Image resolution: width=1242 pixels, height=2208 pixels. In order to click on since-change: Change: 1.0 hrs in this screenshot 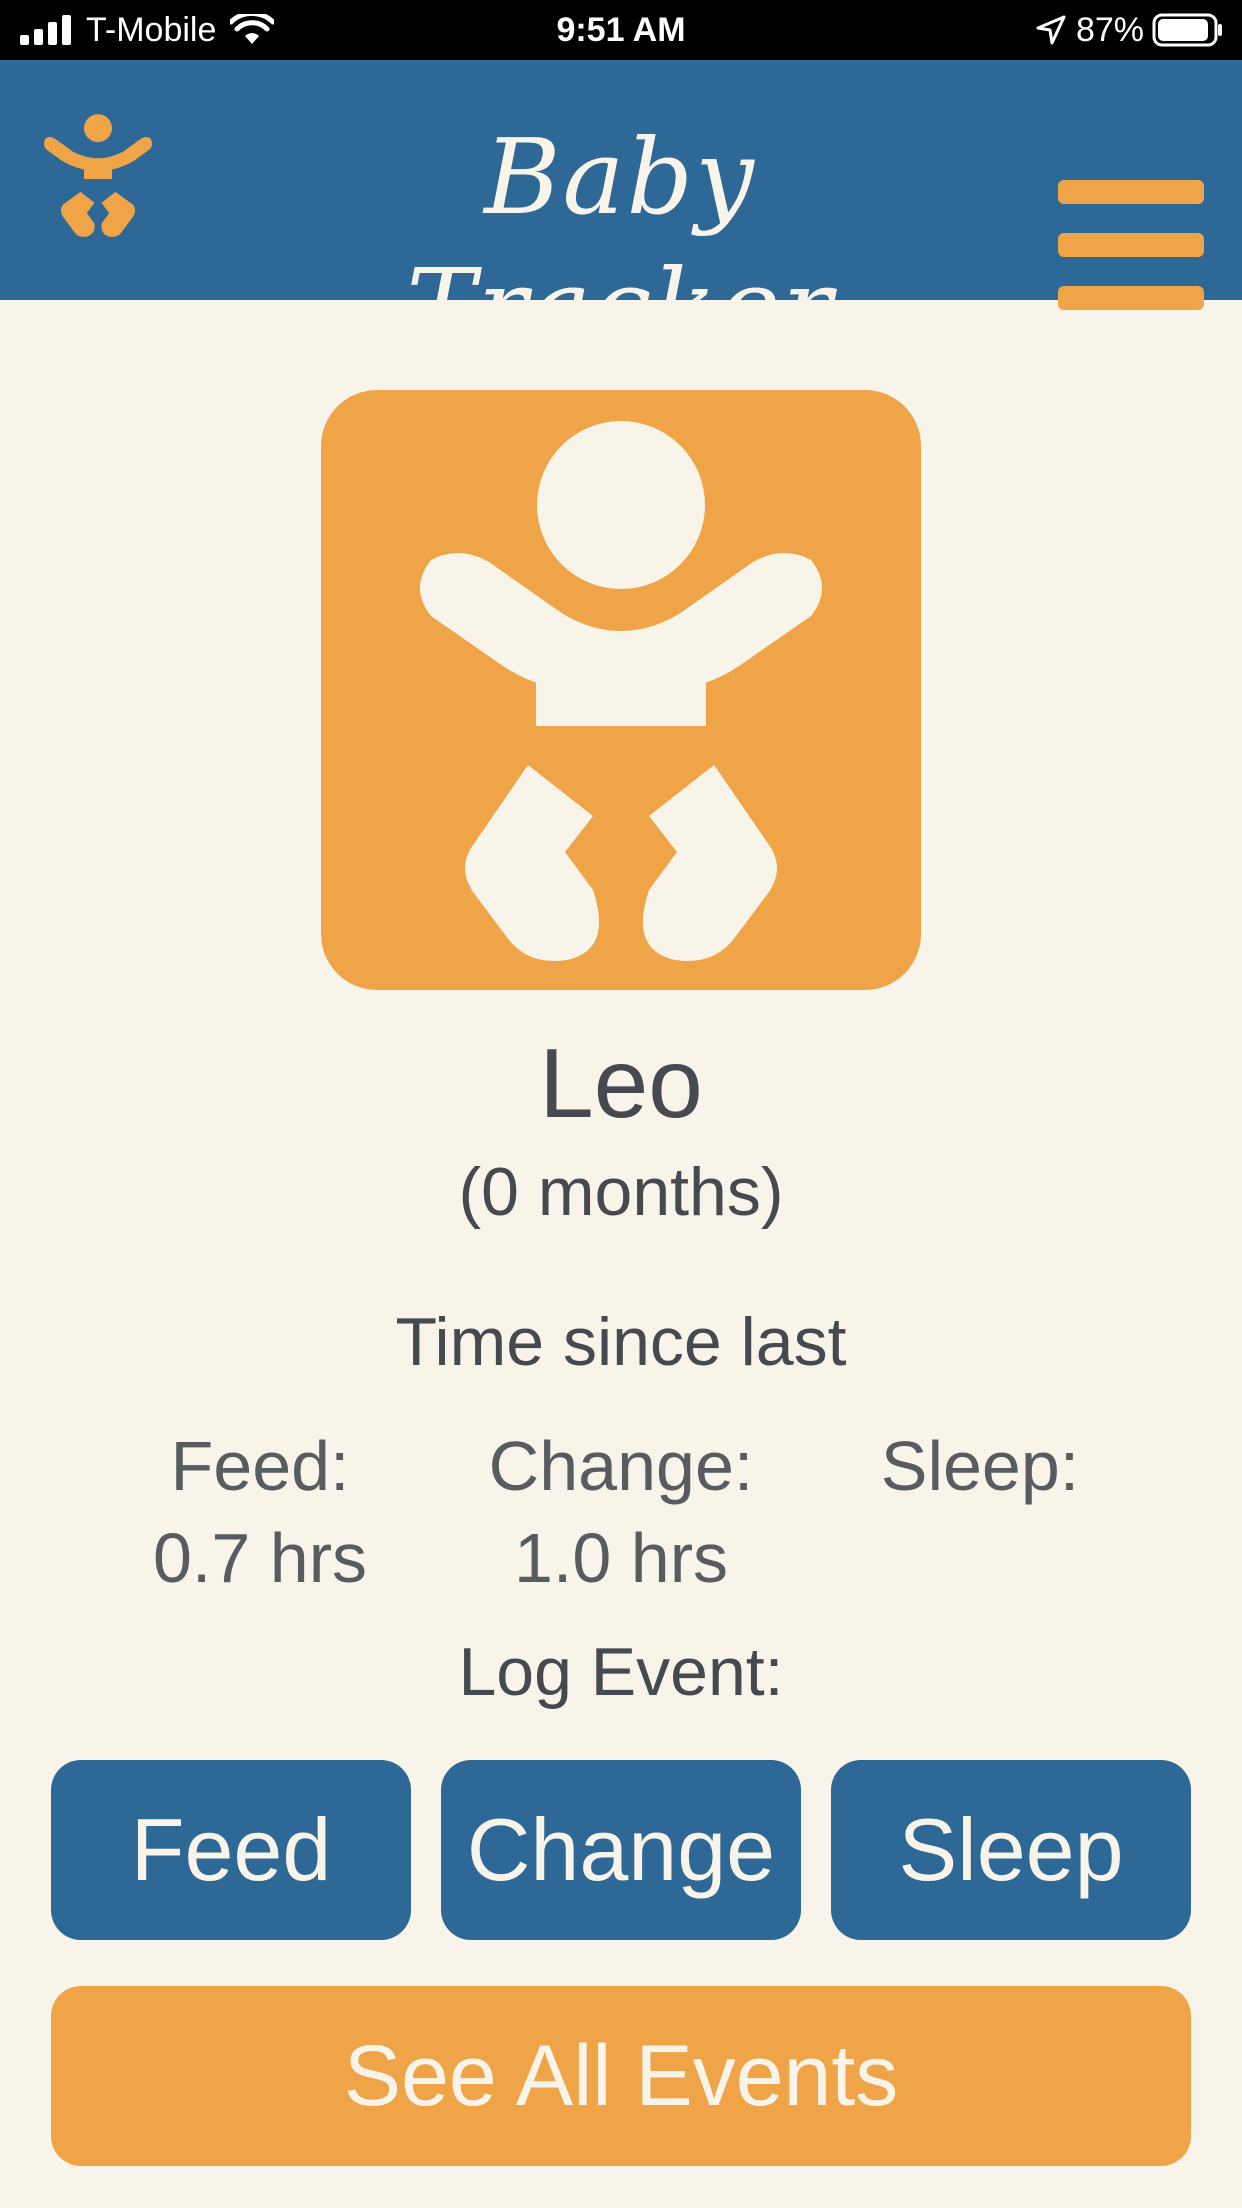, I will do `click(621, 1512)`.